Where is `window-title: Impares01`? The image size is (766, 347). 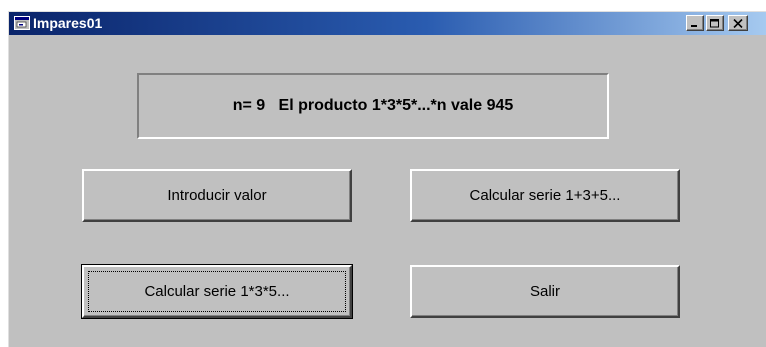 window-title: Impares01 is located at coordinates (68, 23).